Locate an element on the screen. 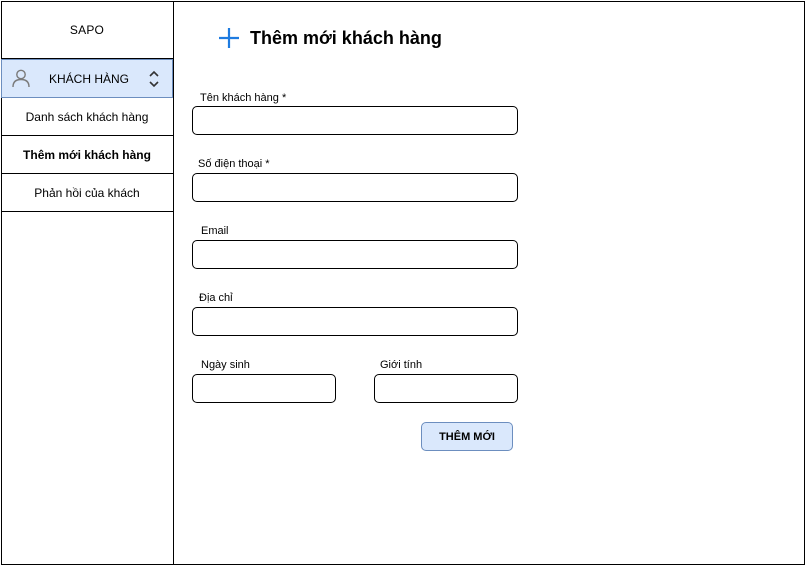  birthday-label: Ngày sinh is located at coordinates (225, 365).